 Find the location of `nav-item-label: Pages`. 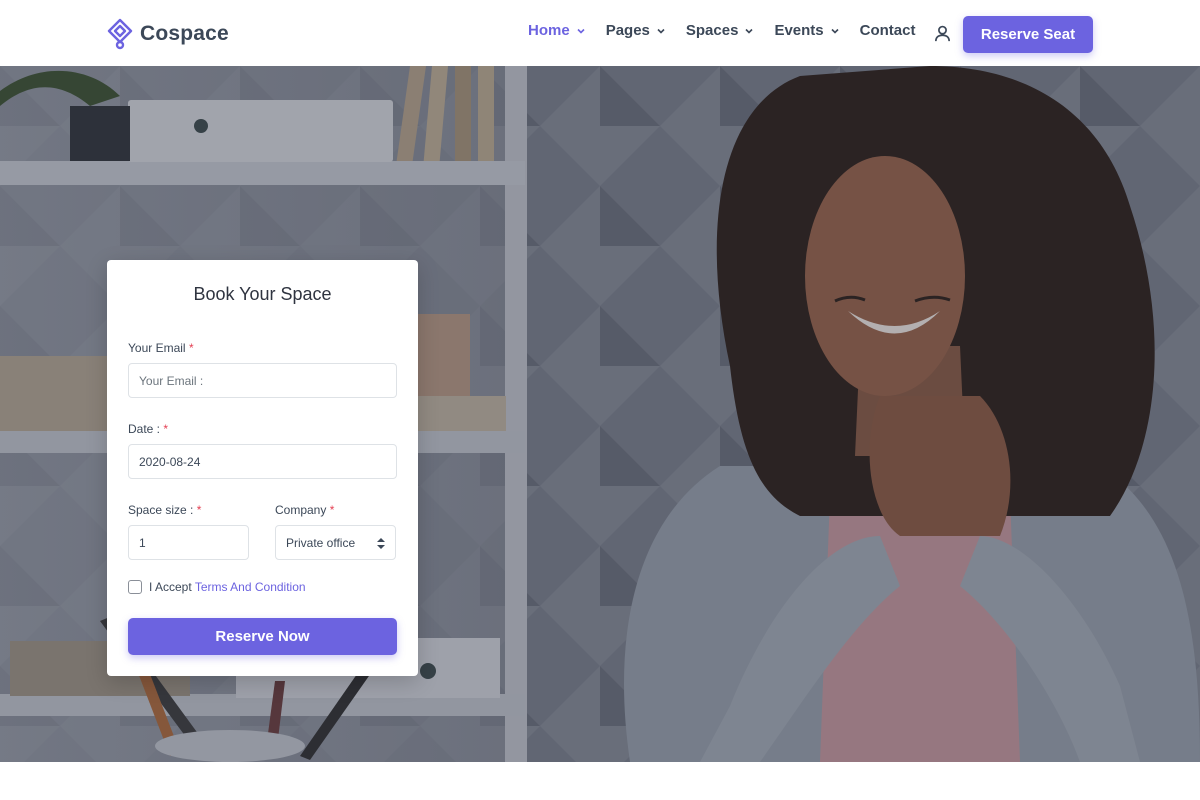

nav-item-label: Pages is located at coordinates (627, 30).